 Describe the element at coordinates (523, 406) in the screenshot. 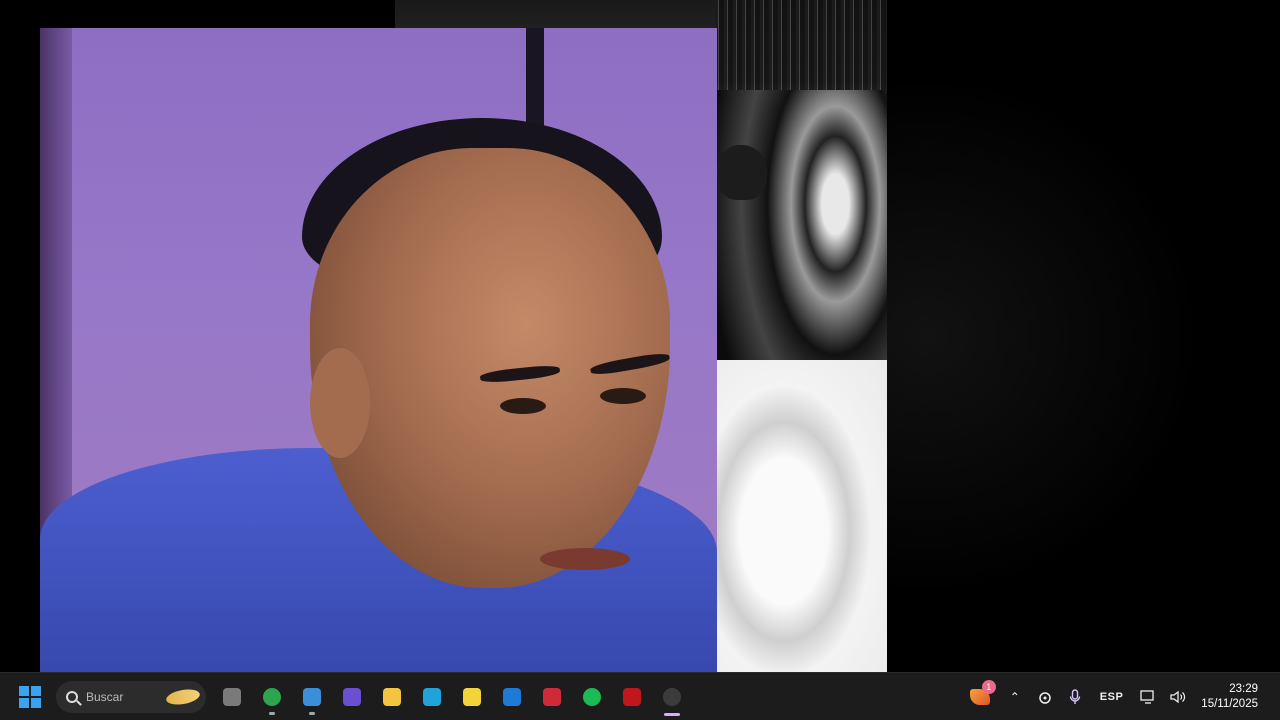

I see `person-eye-left` at that location.